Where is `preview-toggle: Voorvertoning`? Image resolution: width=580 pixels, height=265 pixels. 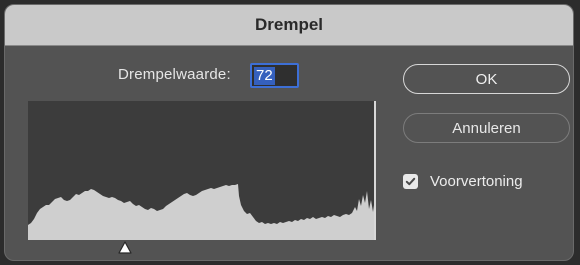
preview-toggle: Voorvertoning is located at coordinates (463, 181).